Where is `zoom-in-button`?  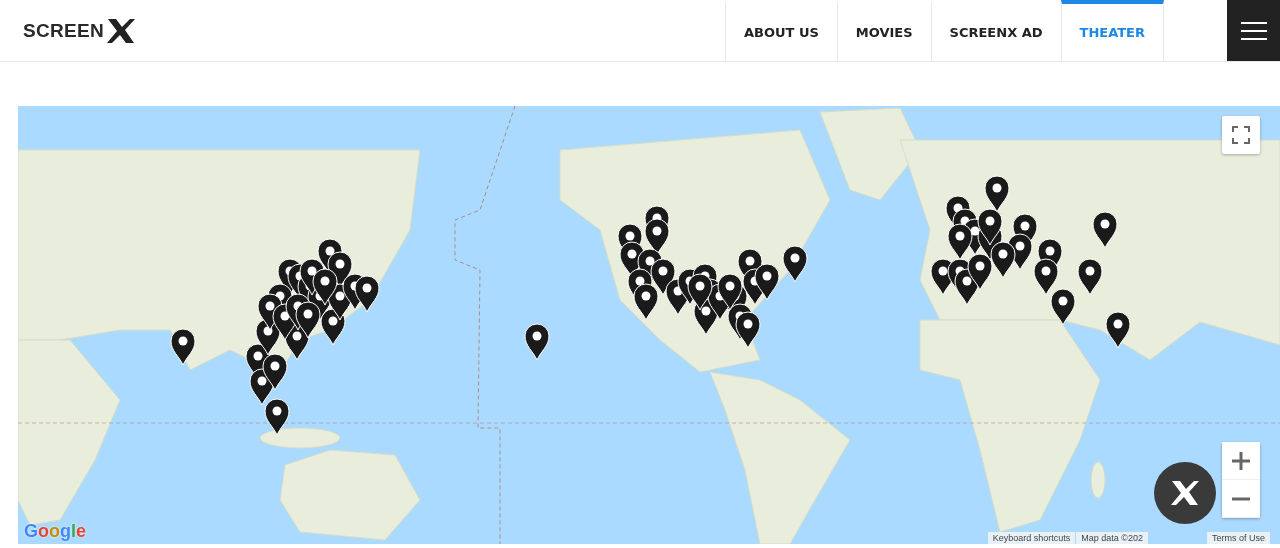 zoom-in-button is located at coordinates (1241, 461).